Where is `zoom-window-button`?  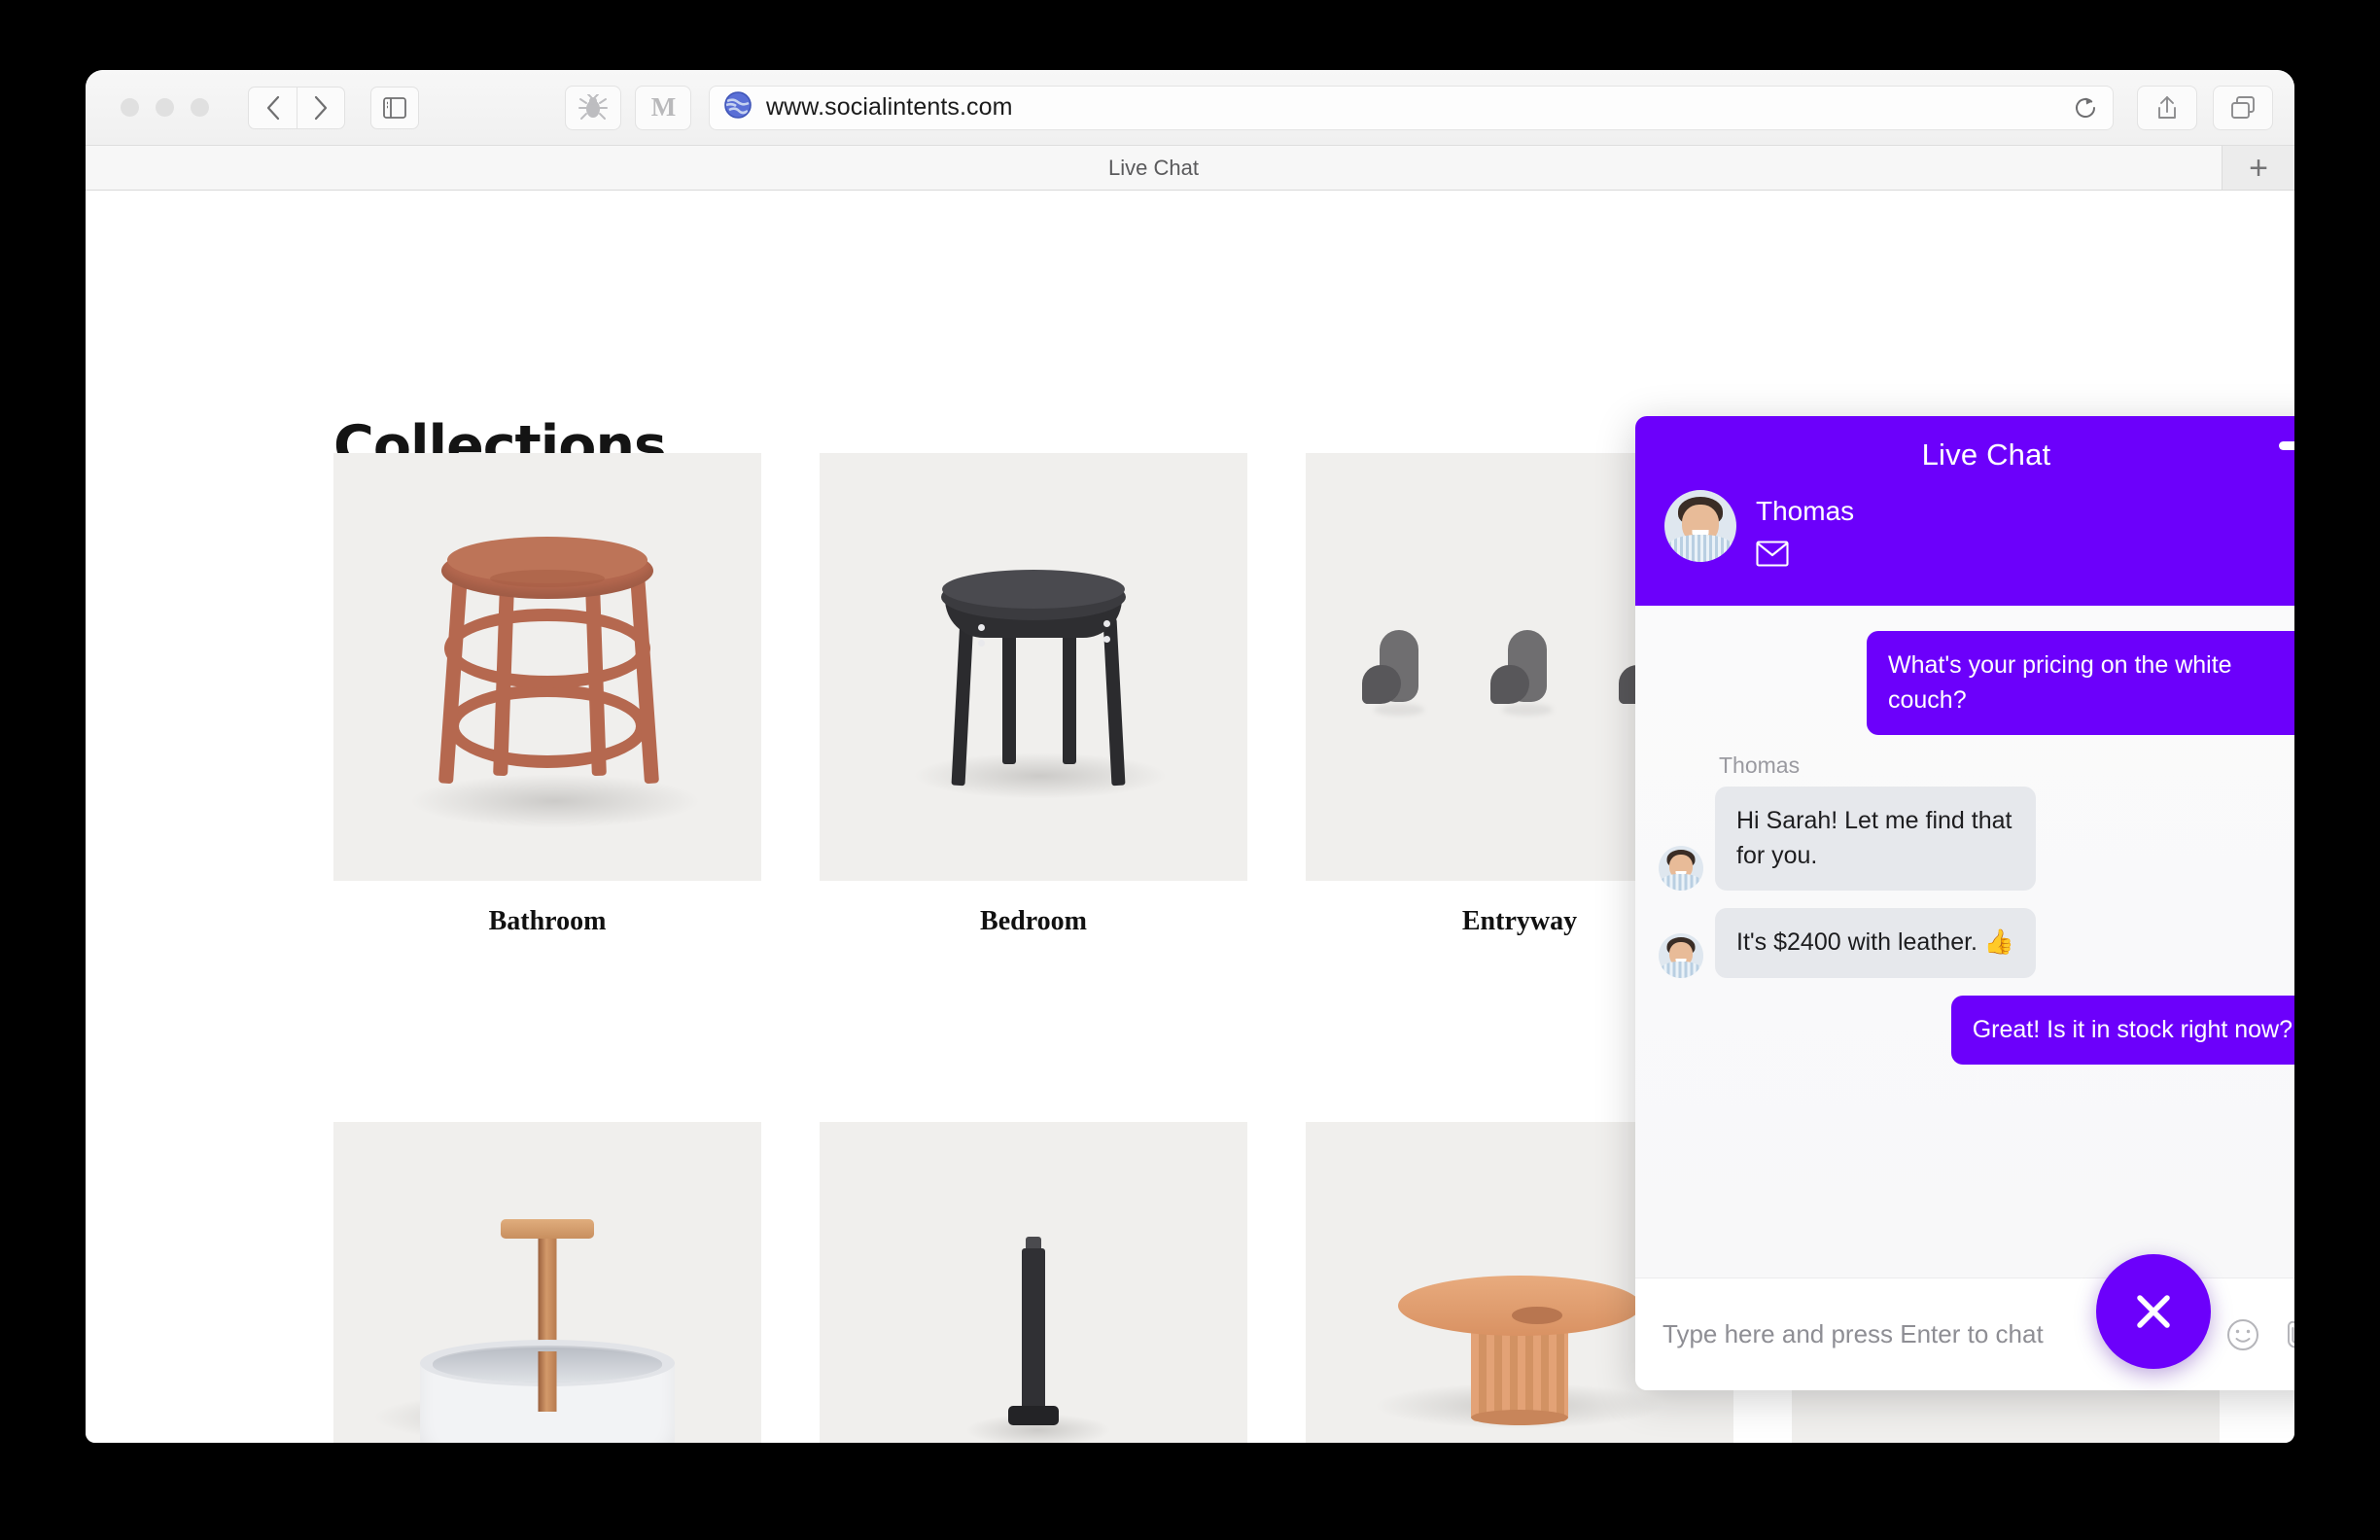 zoom-window-button is located at coordinates (200, 107).